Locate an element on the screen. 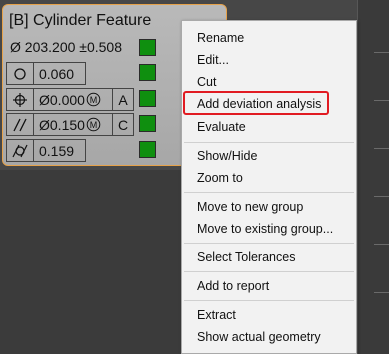  menu-item-extract: Extract is located at coordinates (216, 315).